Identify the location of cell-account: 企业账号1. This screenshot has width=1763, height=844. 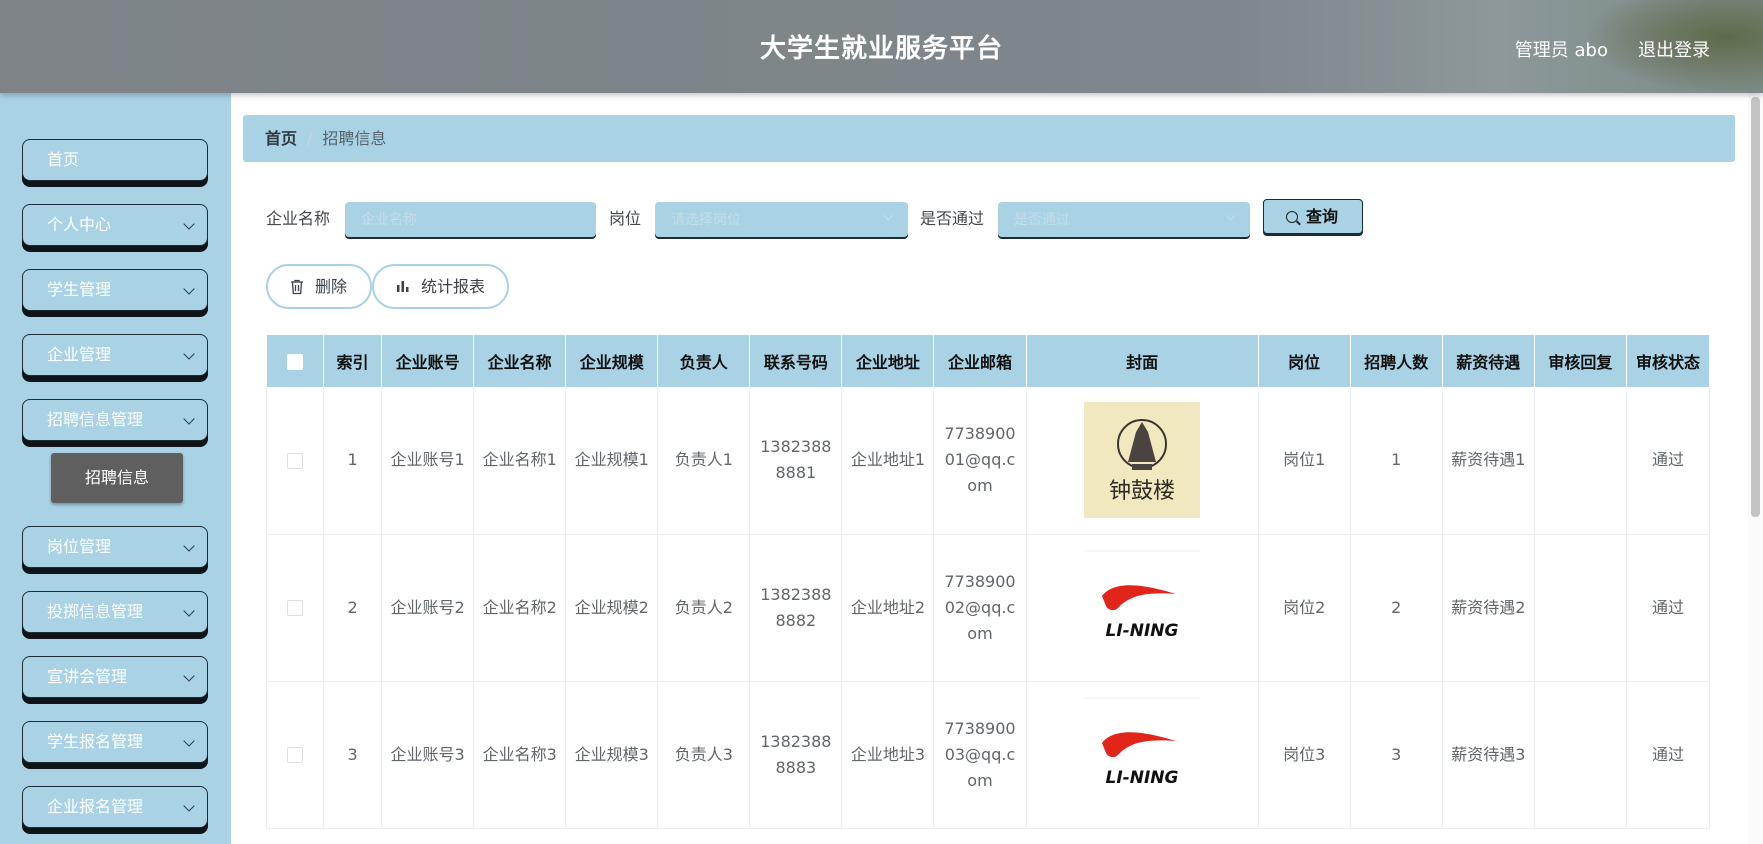
(428, 461).